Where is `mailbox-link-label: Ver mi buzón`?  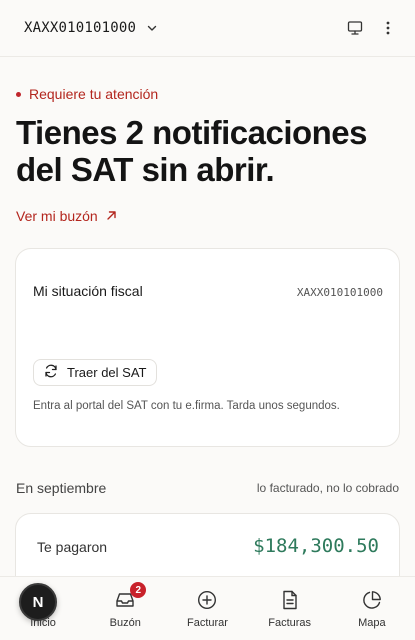 mailbox-link-label: Ver mi buzón is located at coordinates (57, 216).